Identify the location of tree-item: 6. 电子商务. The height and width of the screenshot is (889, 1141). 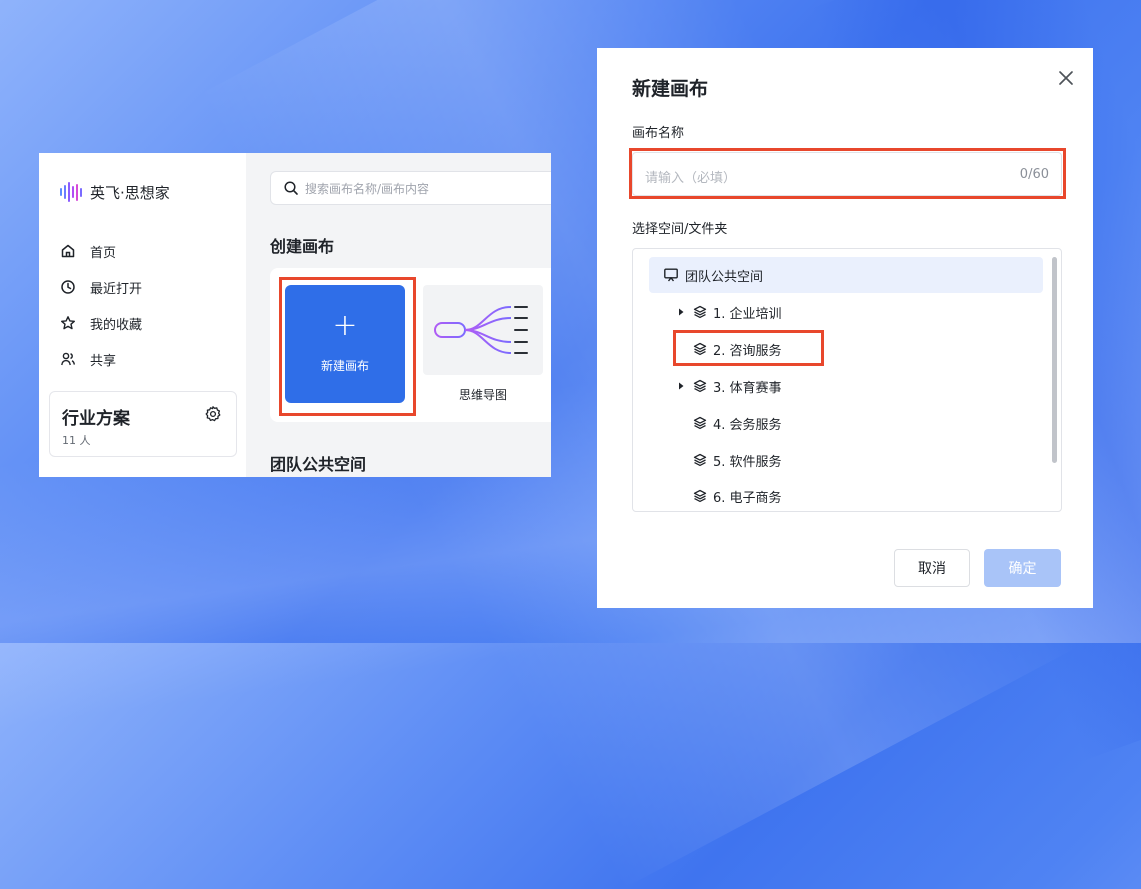
(737, 496).